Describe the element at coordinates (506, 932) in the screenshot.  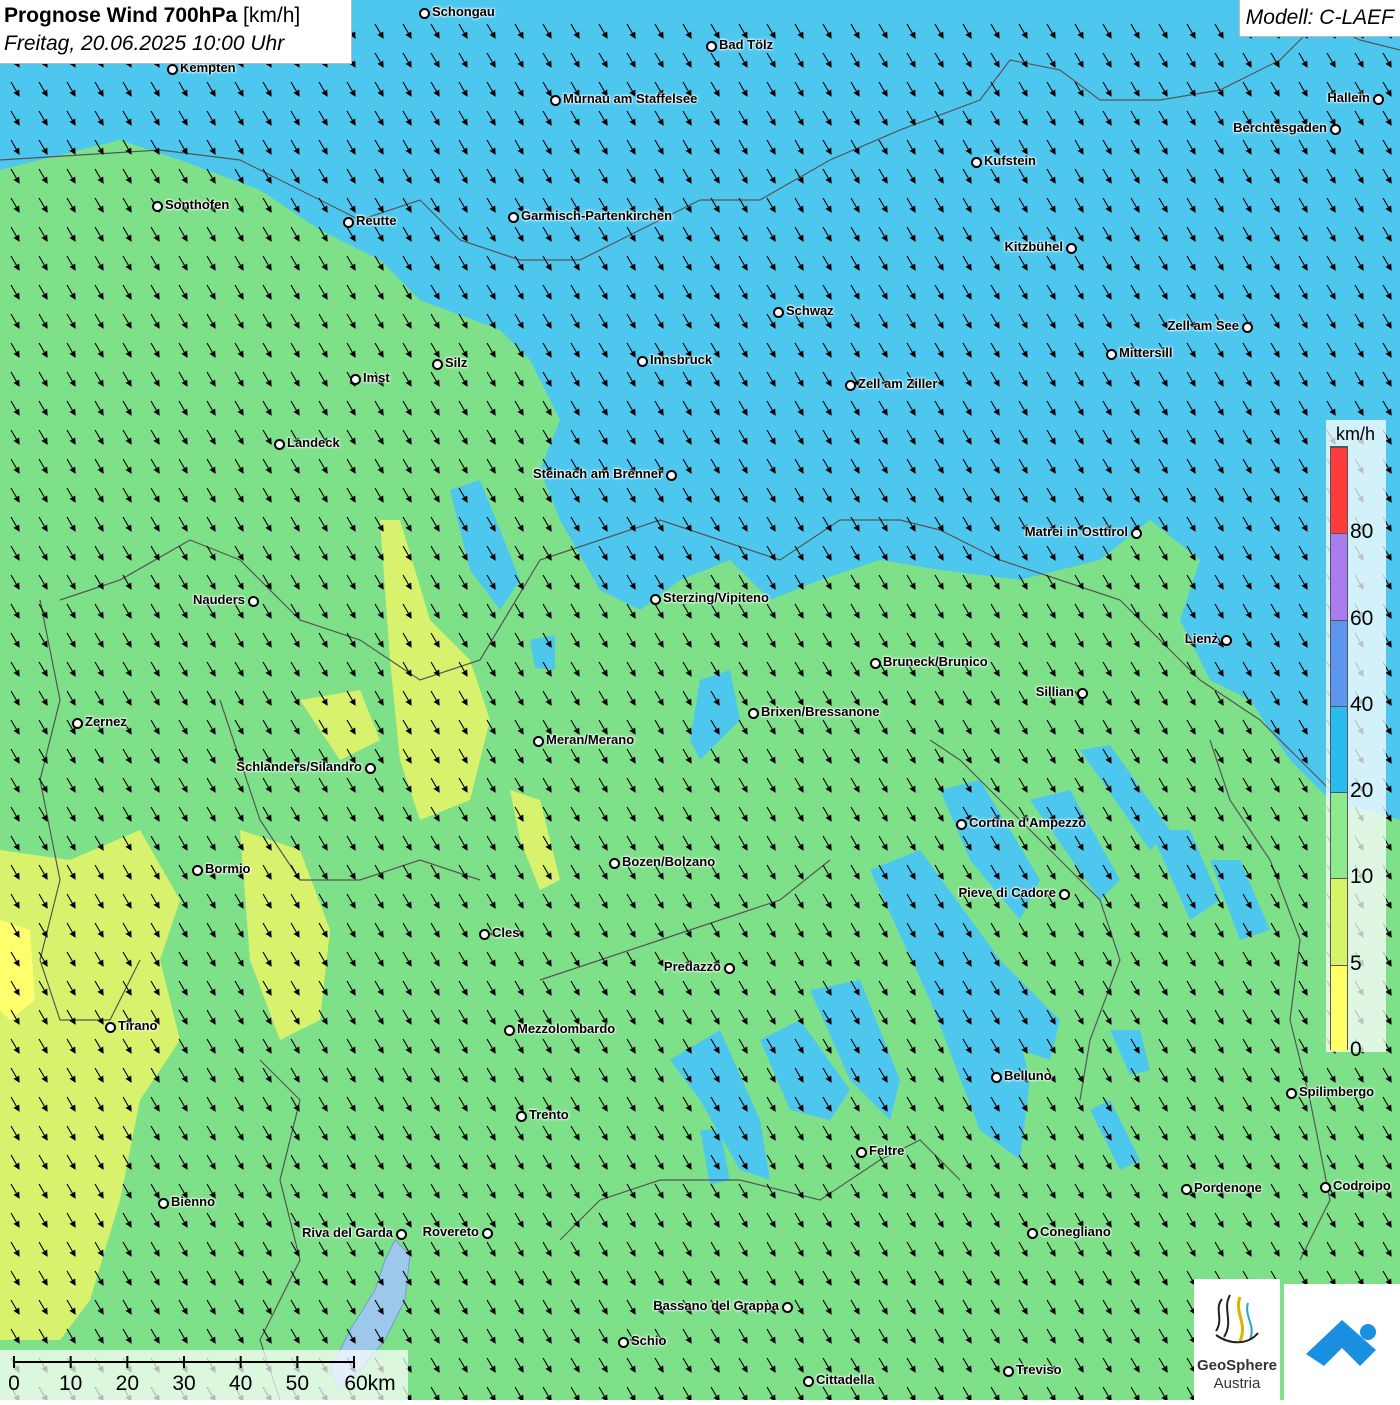
I see `city-name: Cles` at that location.